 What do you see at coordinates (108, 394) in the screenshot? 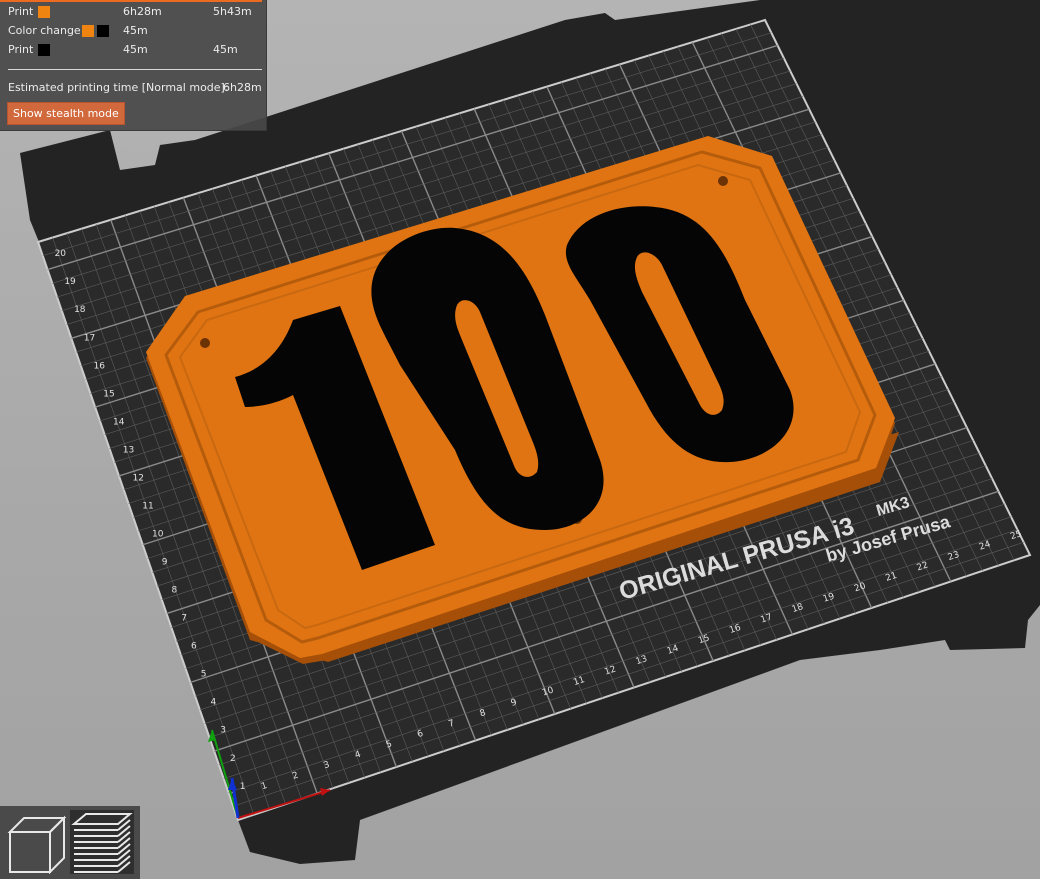
I see `y-tick-label: 15` at bounding box center [108, 394].